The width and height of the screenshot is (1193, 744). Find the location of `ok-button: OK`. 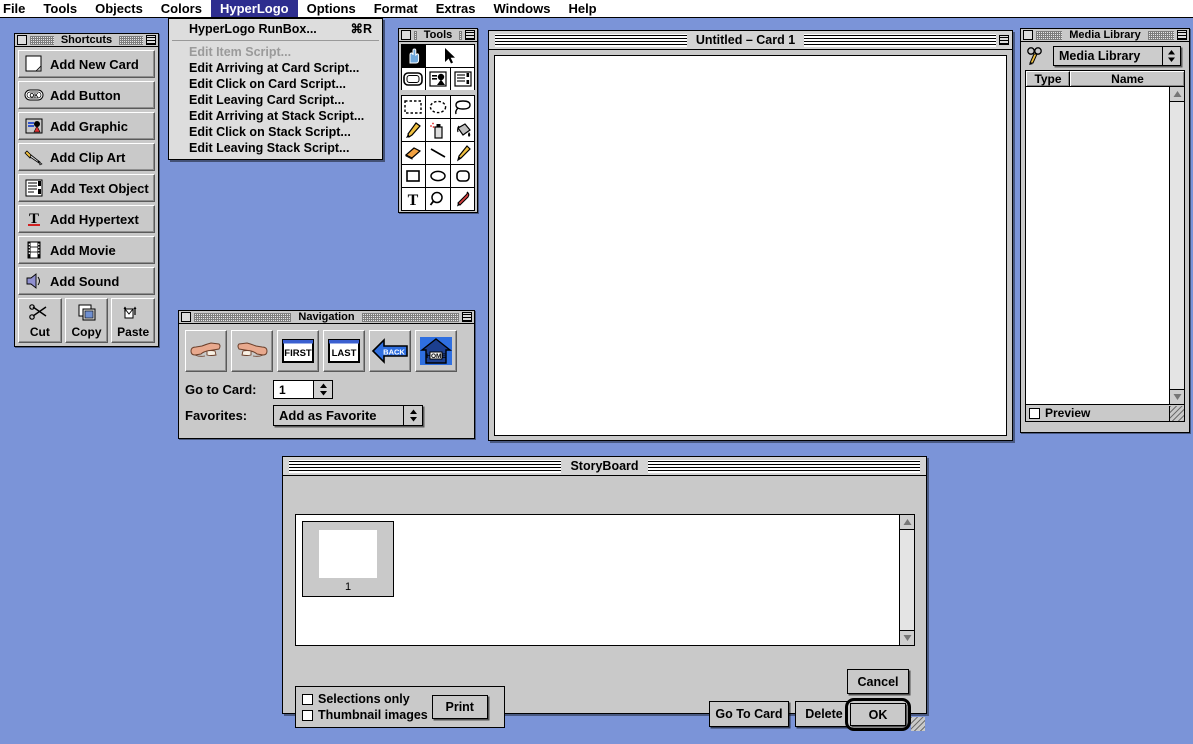

ok-button: OK is located at coordinates (878, 714).